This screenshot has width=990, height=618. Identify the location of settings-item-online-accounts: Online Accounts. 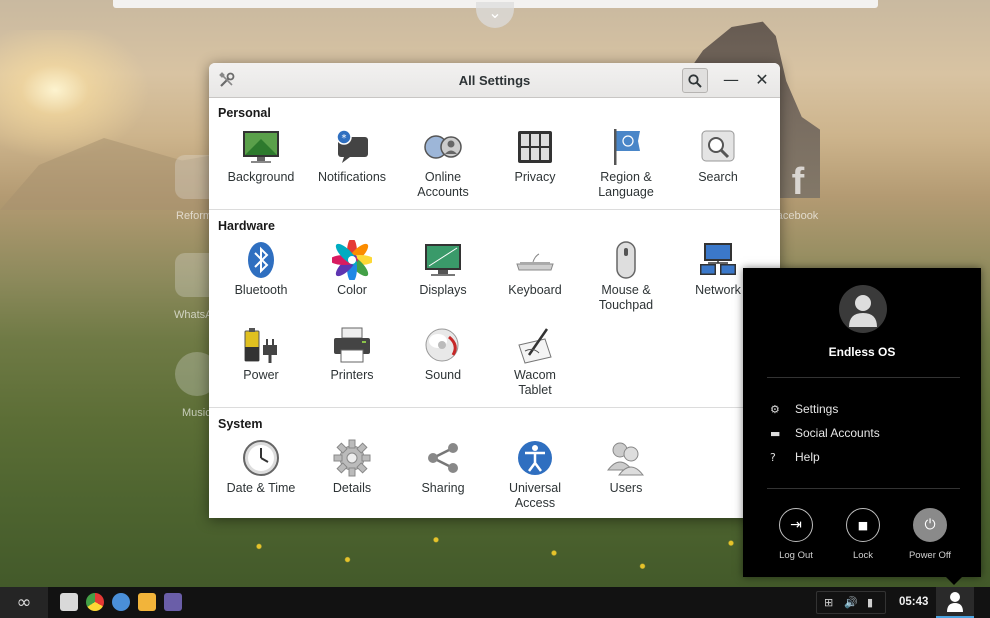
(443, 163).